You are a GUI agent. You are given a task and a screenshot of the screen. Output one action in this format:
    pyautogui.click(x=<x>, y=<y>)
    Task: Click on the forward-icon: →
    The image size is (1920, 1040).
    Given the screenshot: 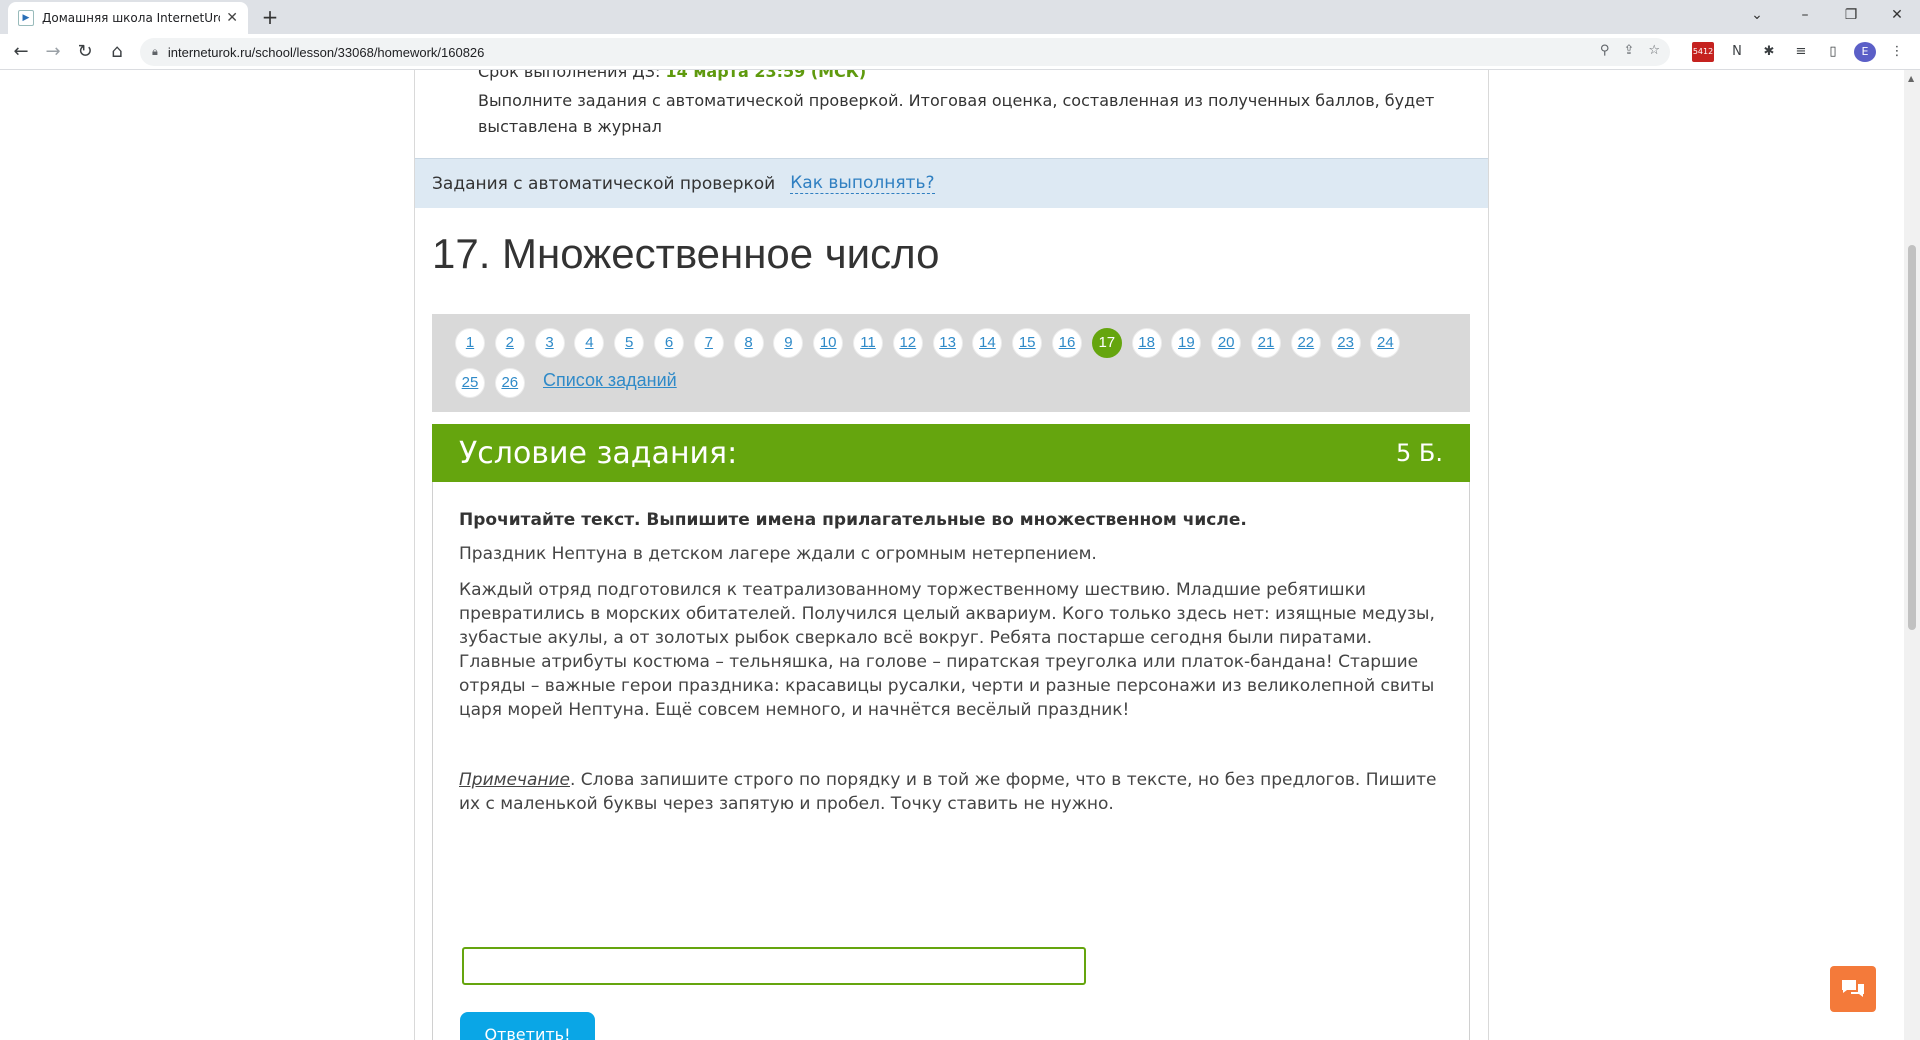 What is the action you would take?
    pyautogui.click(x=53, y=52)
    